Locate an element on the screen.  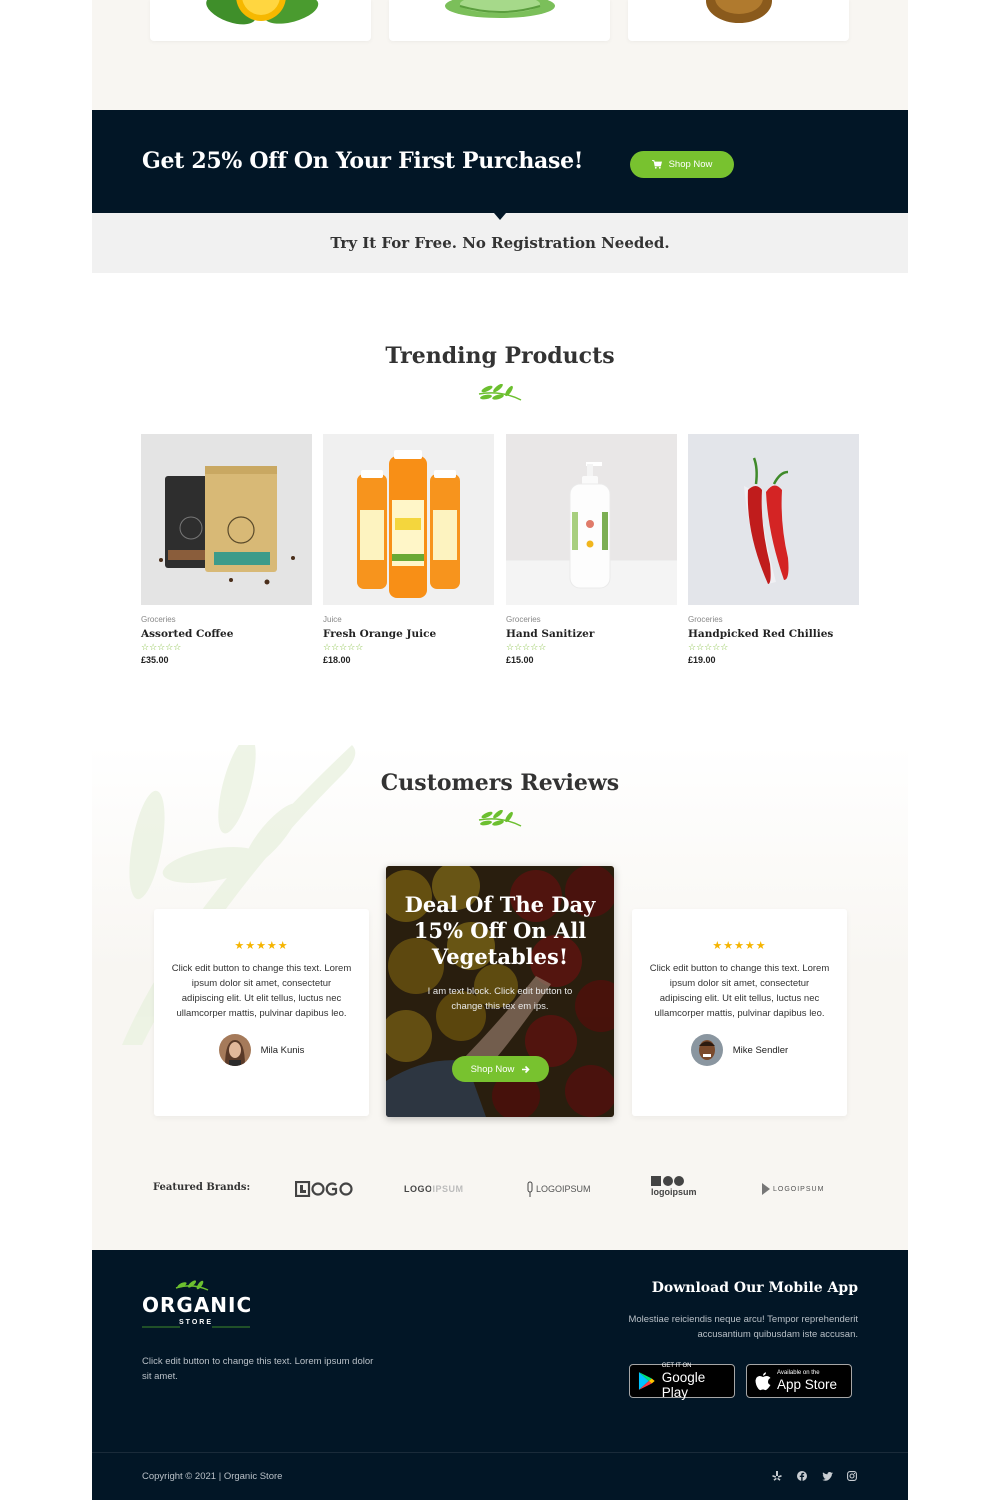
product-price: £19.00 is located at coordinates (702, 660).